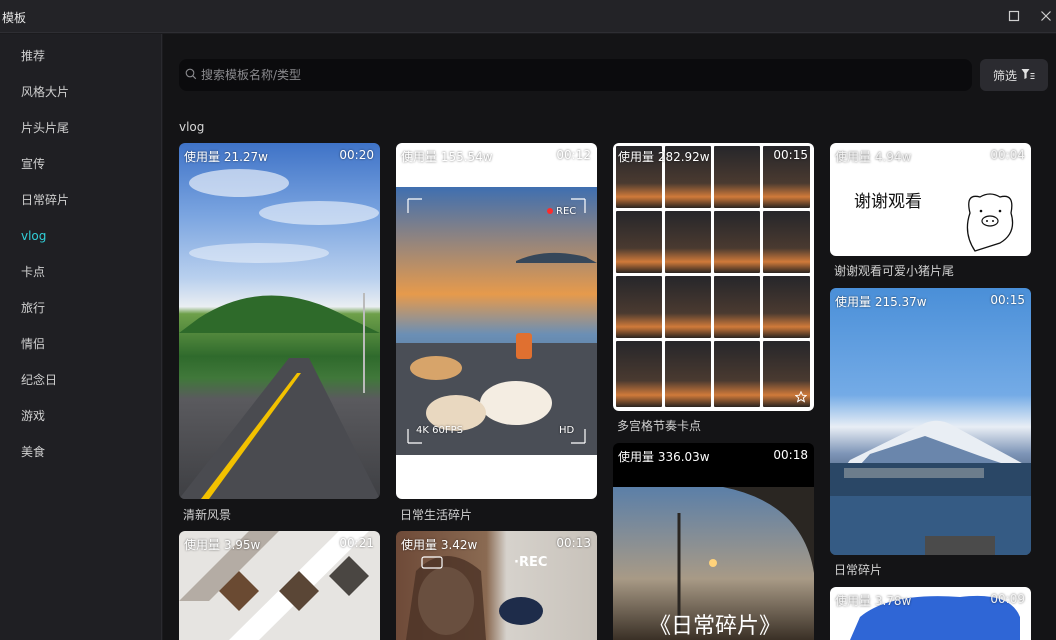  I want to click on template-card: ·REC 使用量 3.42w 00:13, so click(496, 585).